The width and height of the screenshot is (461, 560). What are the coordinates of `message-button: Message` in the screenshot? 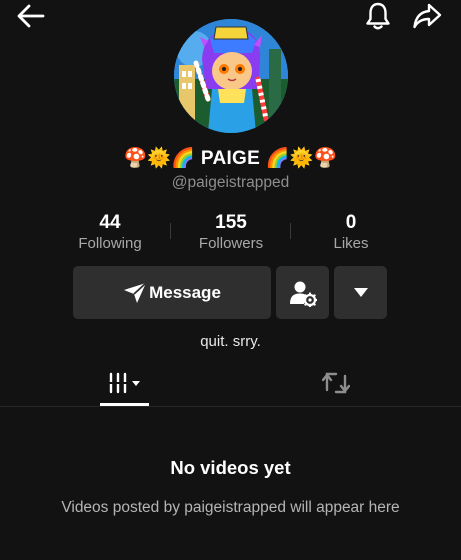 It's located at (172, 292).